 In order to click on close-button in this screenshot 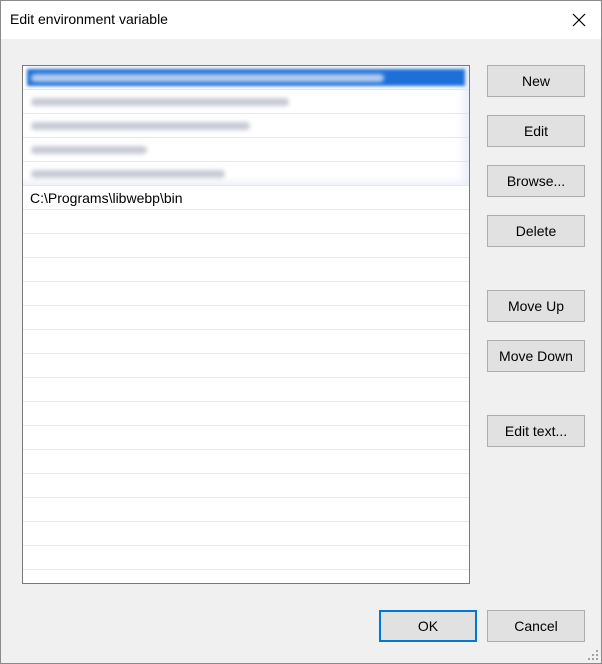, I will do `click(579, 20)`.